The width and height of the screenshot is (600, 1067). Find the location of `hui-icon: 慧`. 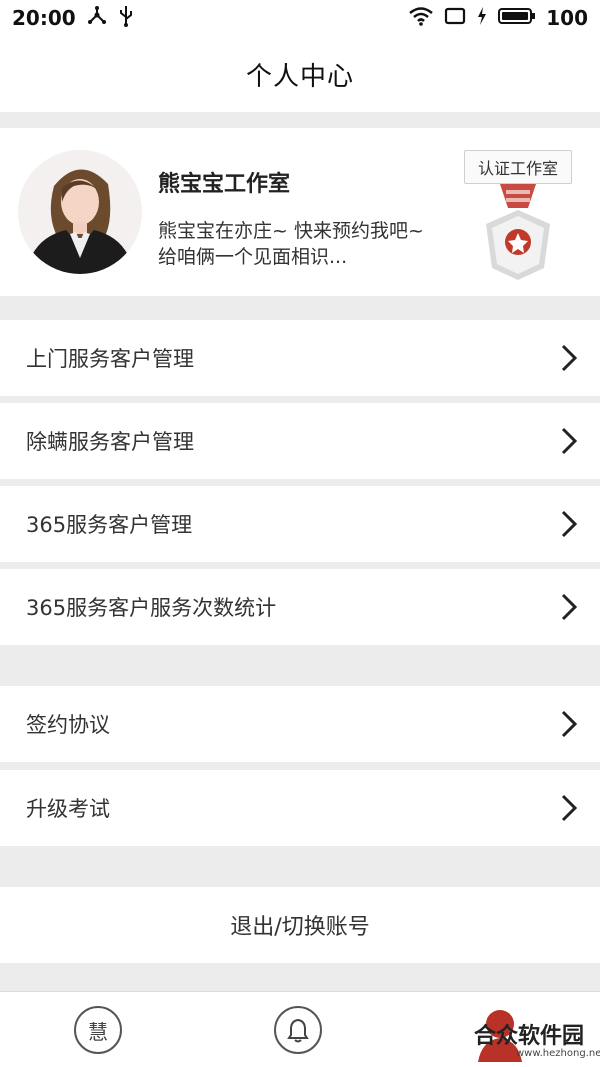

hui-icon: 慧 is located at coordinates (98, 1030).